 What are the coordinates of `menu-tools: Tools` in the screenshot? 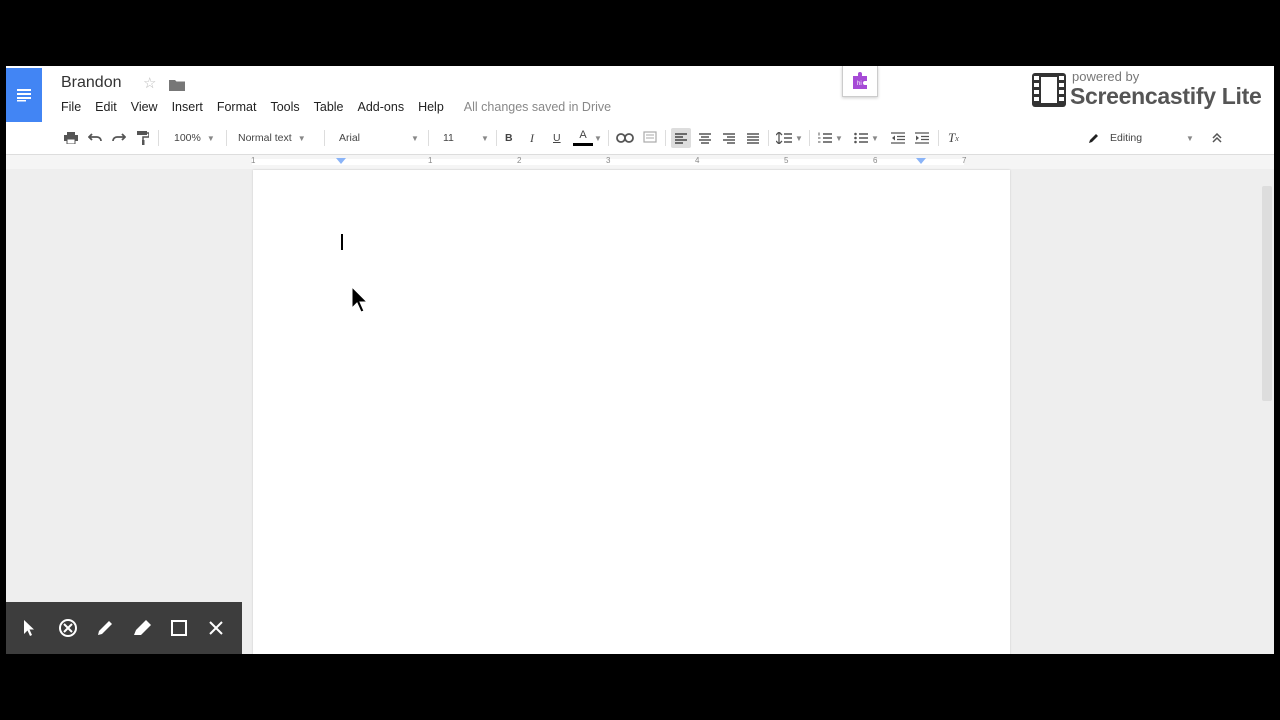 It's located at (284, 107).